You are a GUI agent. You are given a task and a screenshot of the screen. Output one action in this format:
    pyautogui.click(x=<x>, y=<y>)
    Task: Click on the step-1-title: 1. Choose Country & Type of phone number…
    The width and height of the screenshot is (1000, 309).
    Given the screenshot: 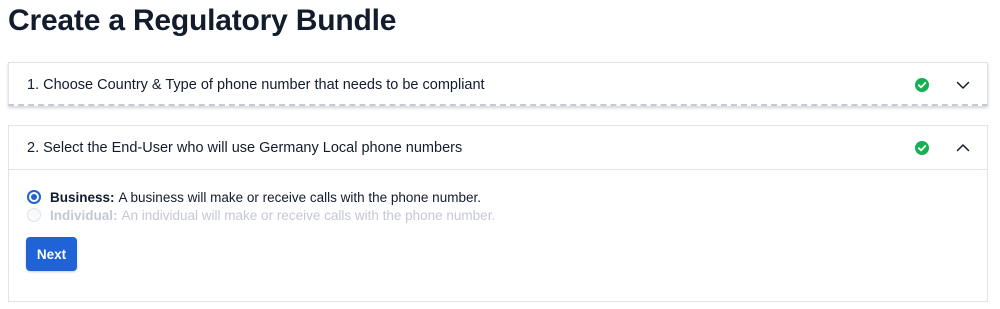 What is the action you would take?
    pyautogui.click(x=256, y=85)
    